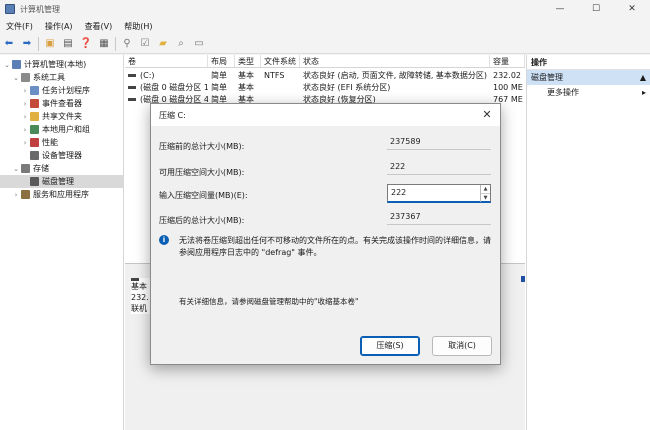 The height and width of the screenshot is (430, 650). What do you see at coordinates (163, 44) in the screenshot?
I see `new-folder-icon: ▰` at bounding box center [163, 44].